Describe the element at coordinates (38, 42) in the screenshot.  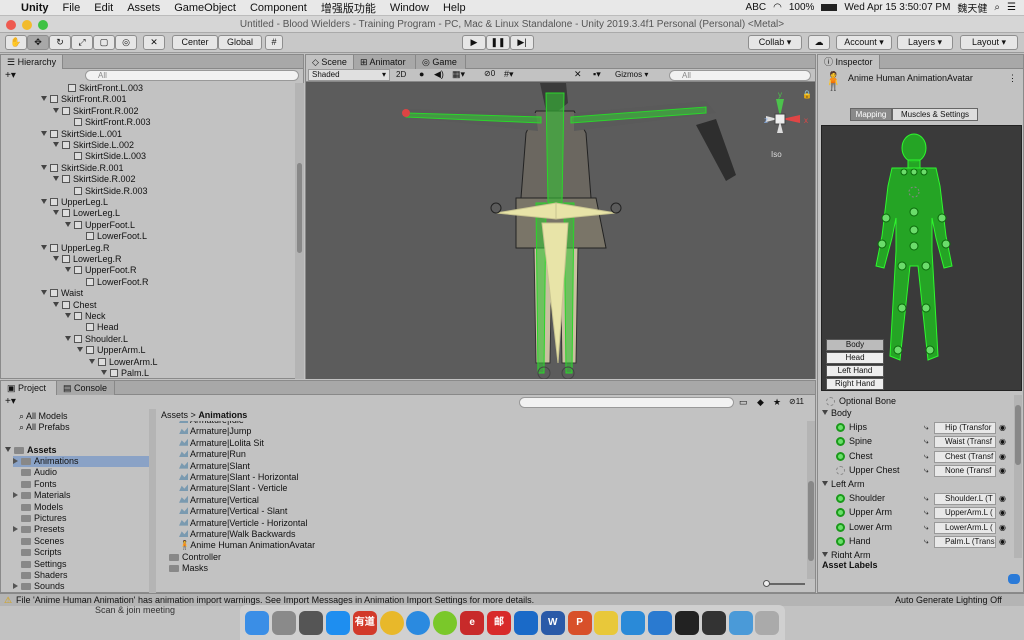
I see `move-tool-button: ✥` at that location.